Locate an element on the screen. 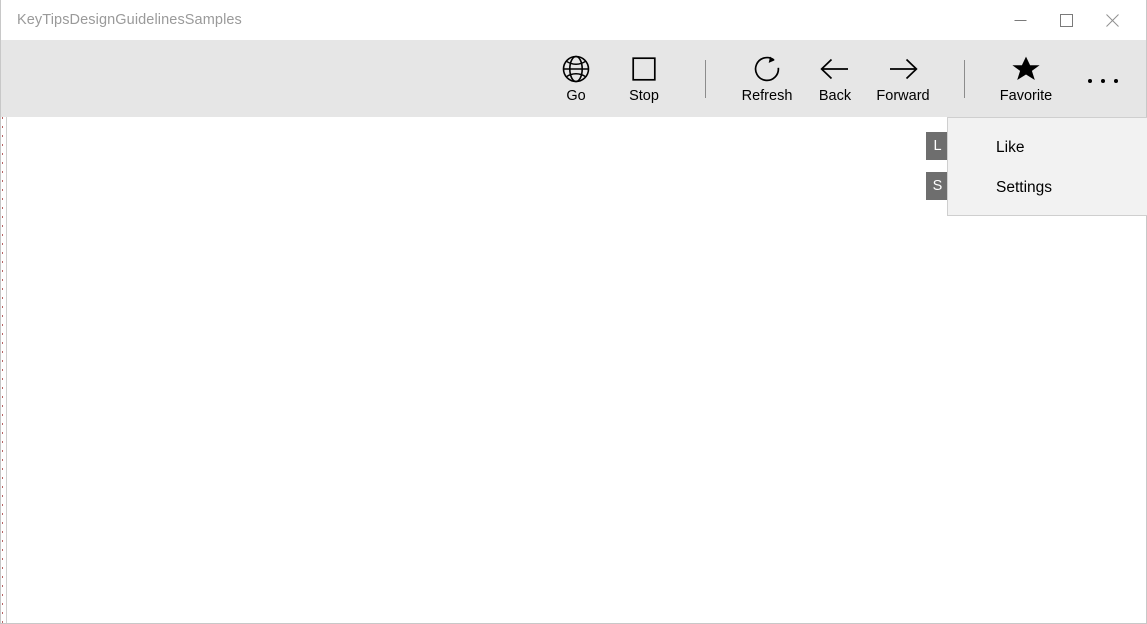  keytip-badge-settings: S is located at coordinates (937, 186).